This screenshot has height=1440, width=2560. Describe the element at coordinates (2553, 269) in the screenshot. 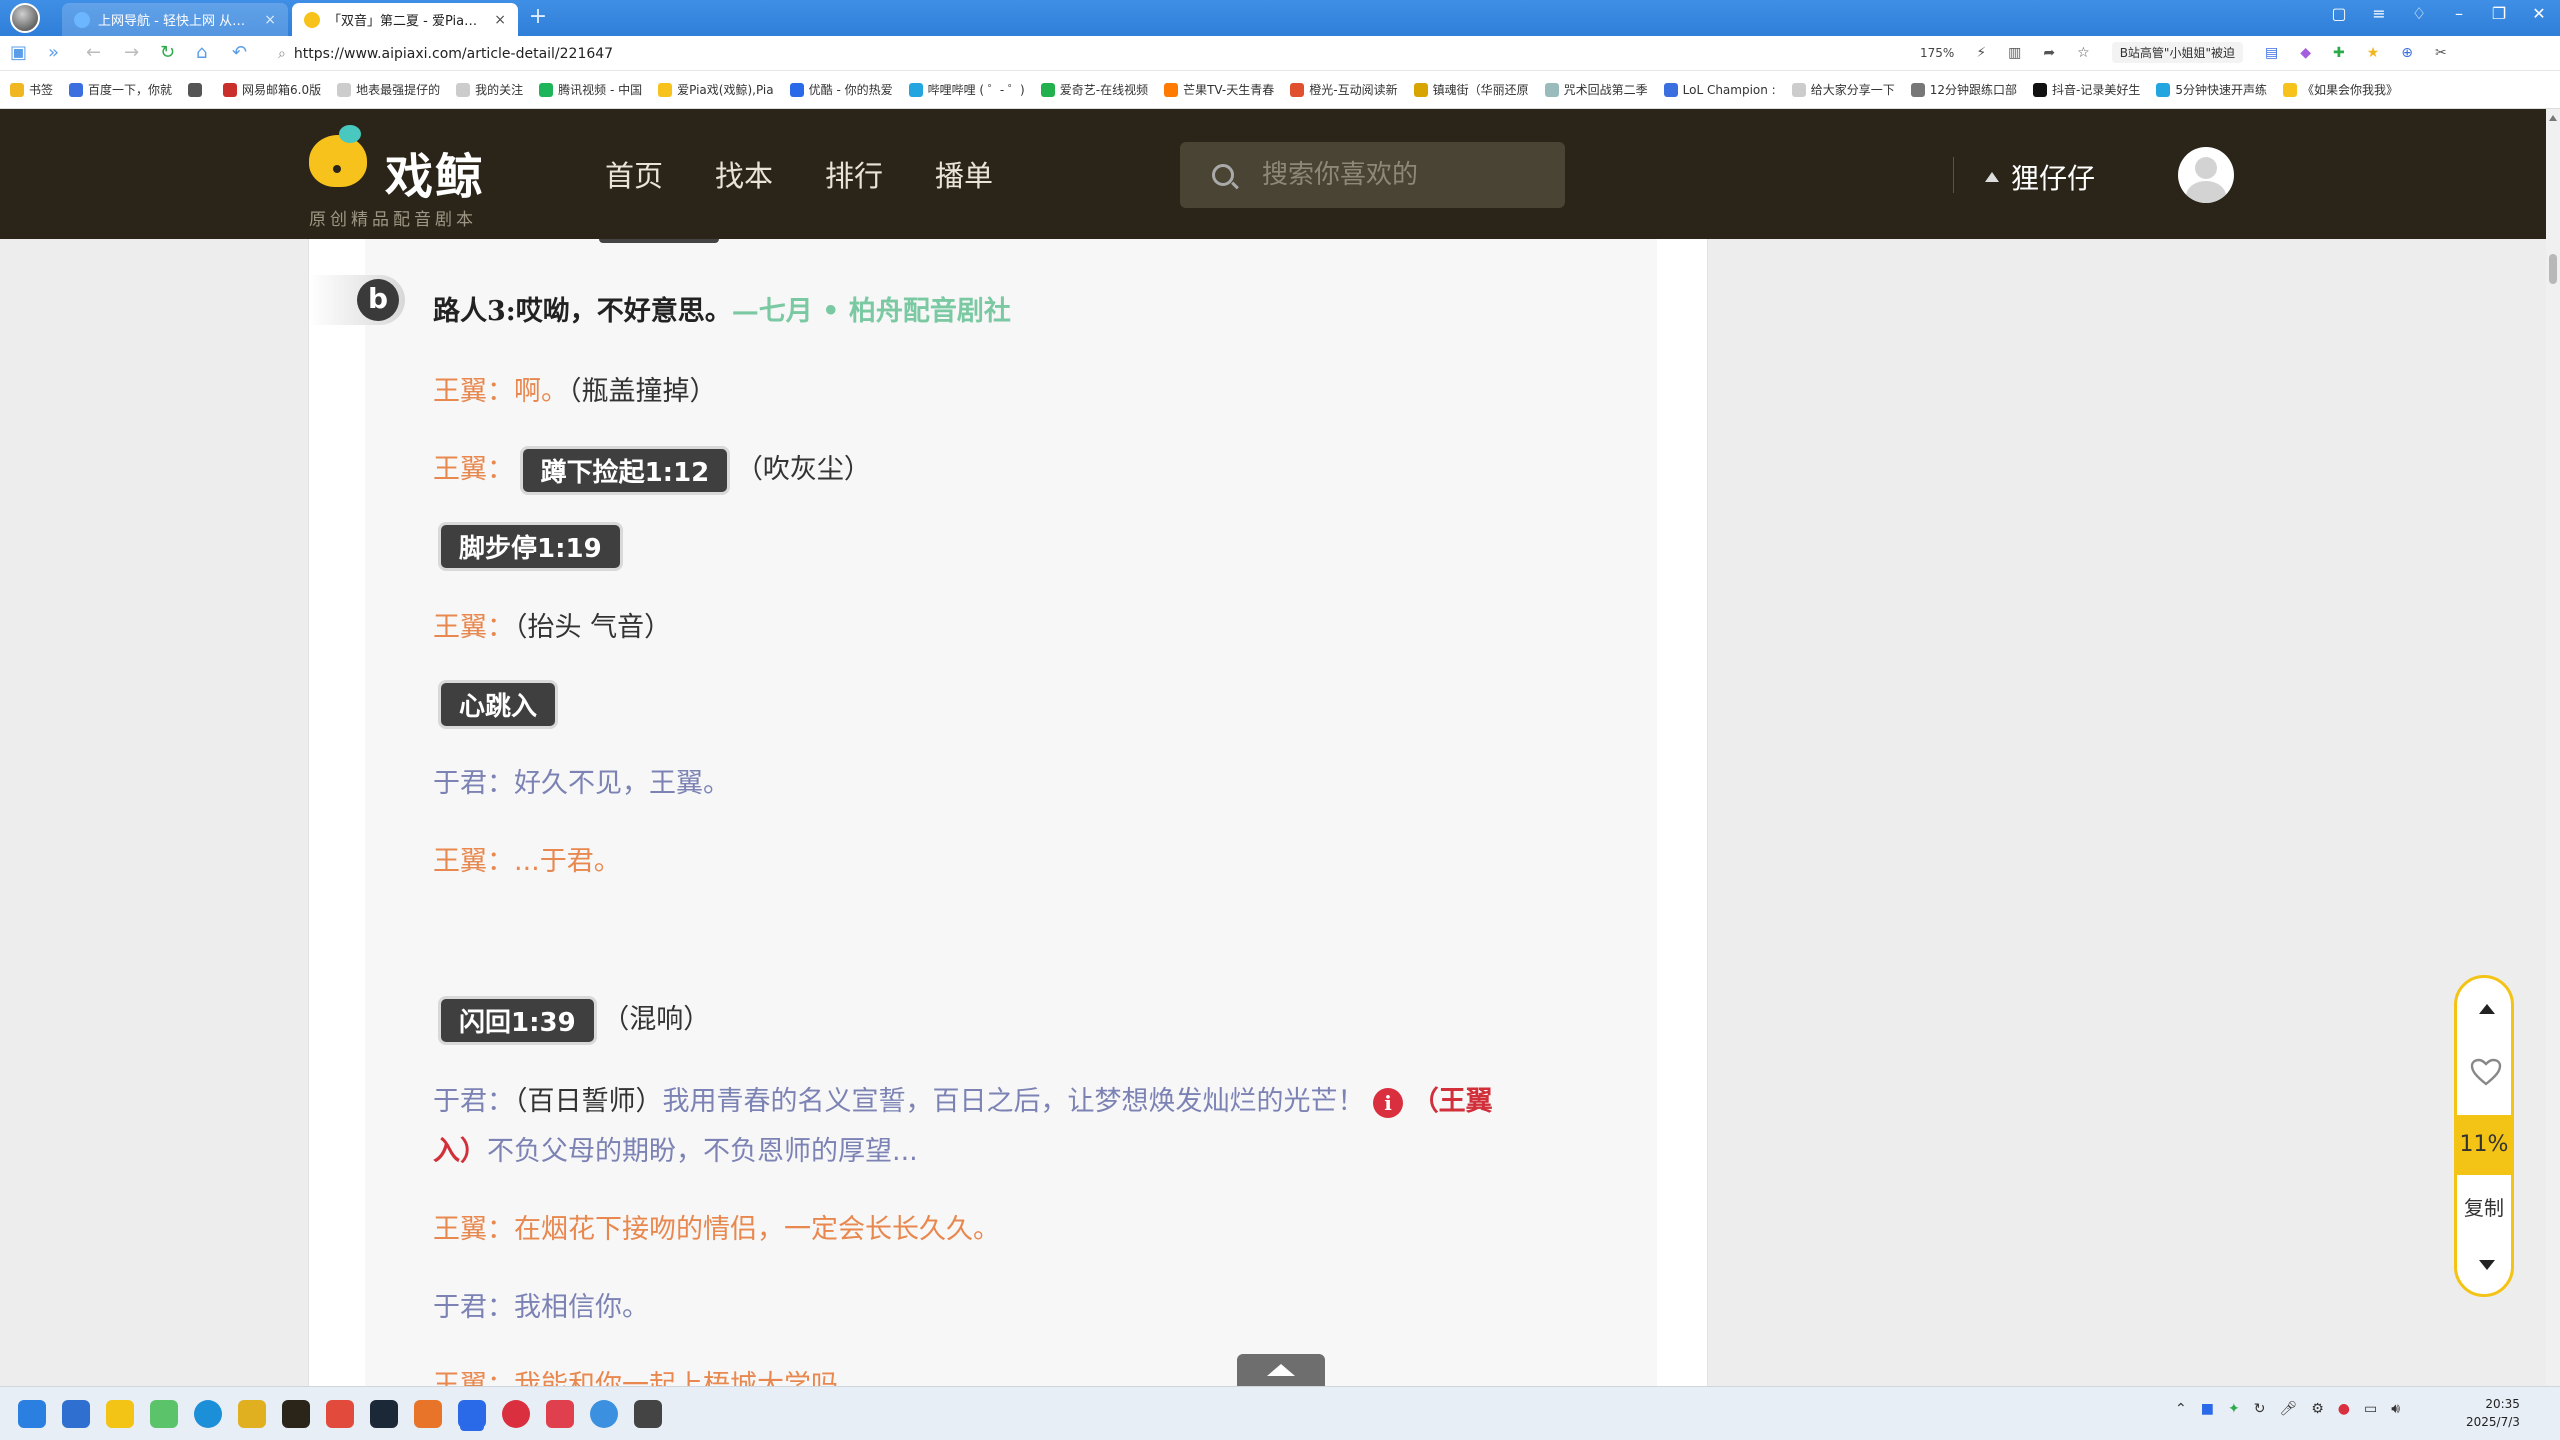

I see `scrollbar-thumb` at that location.